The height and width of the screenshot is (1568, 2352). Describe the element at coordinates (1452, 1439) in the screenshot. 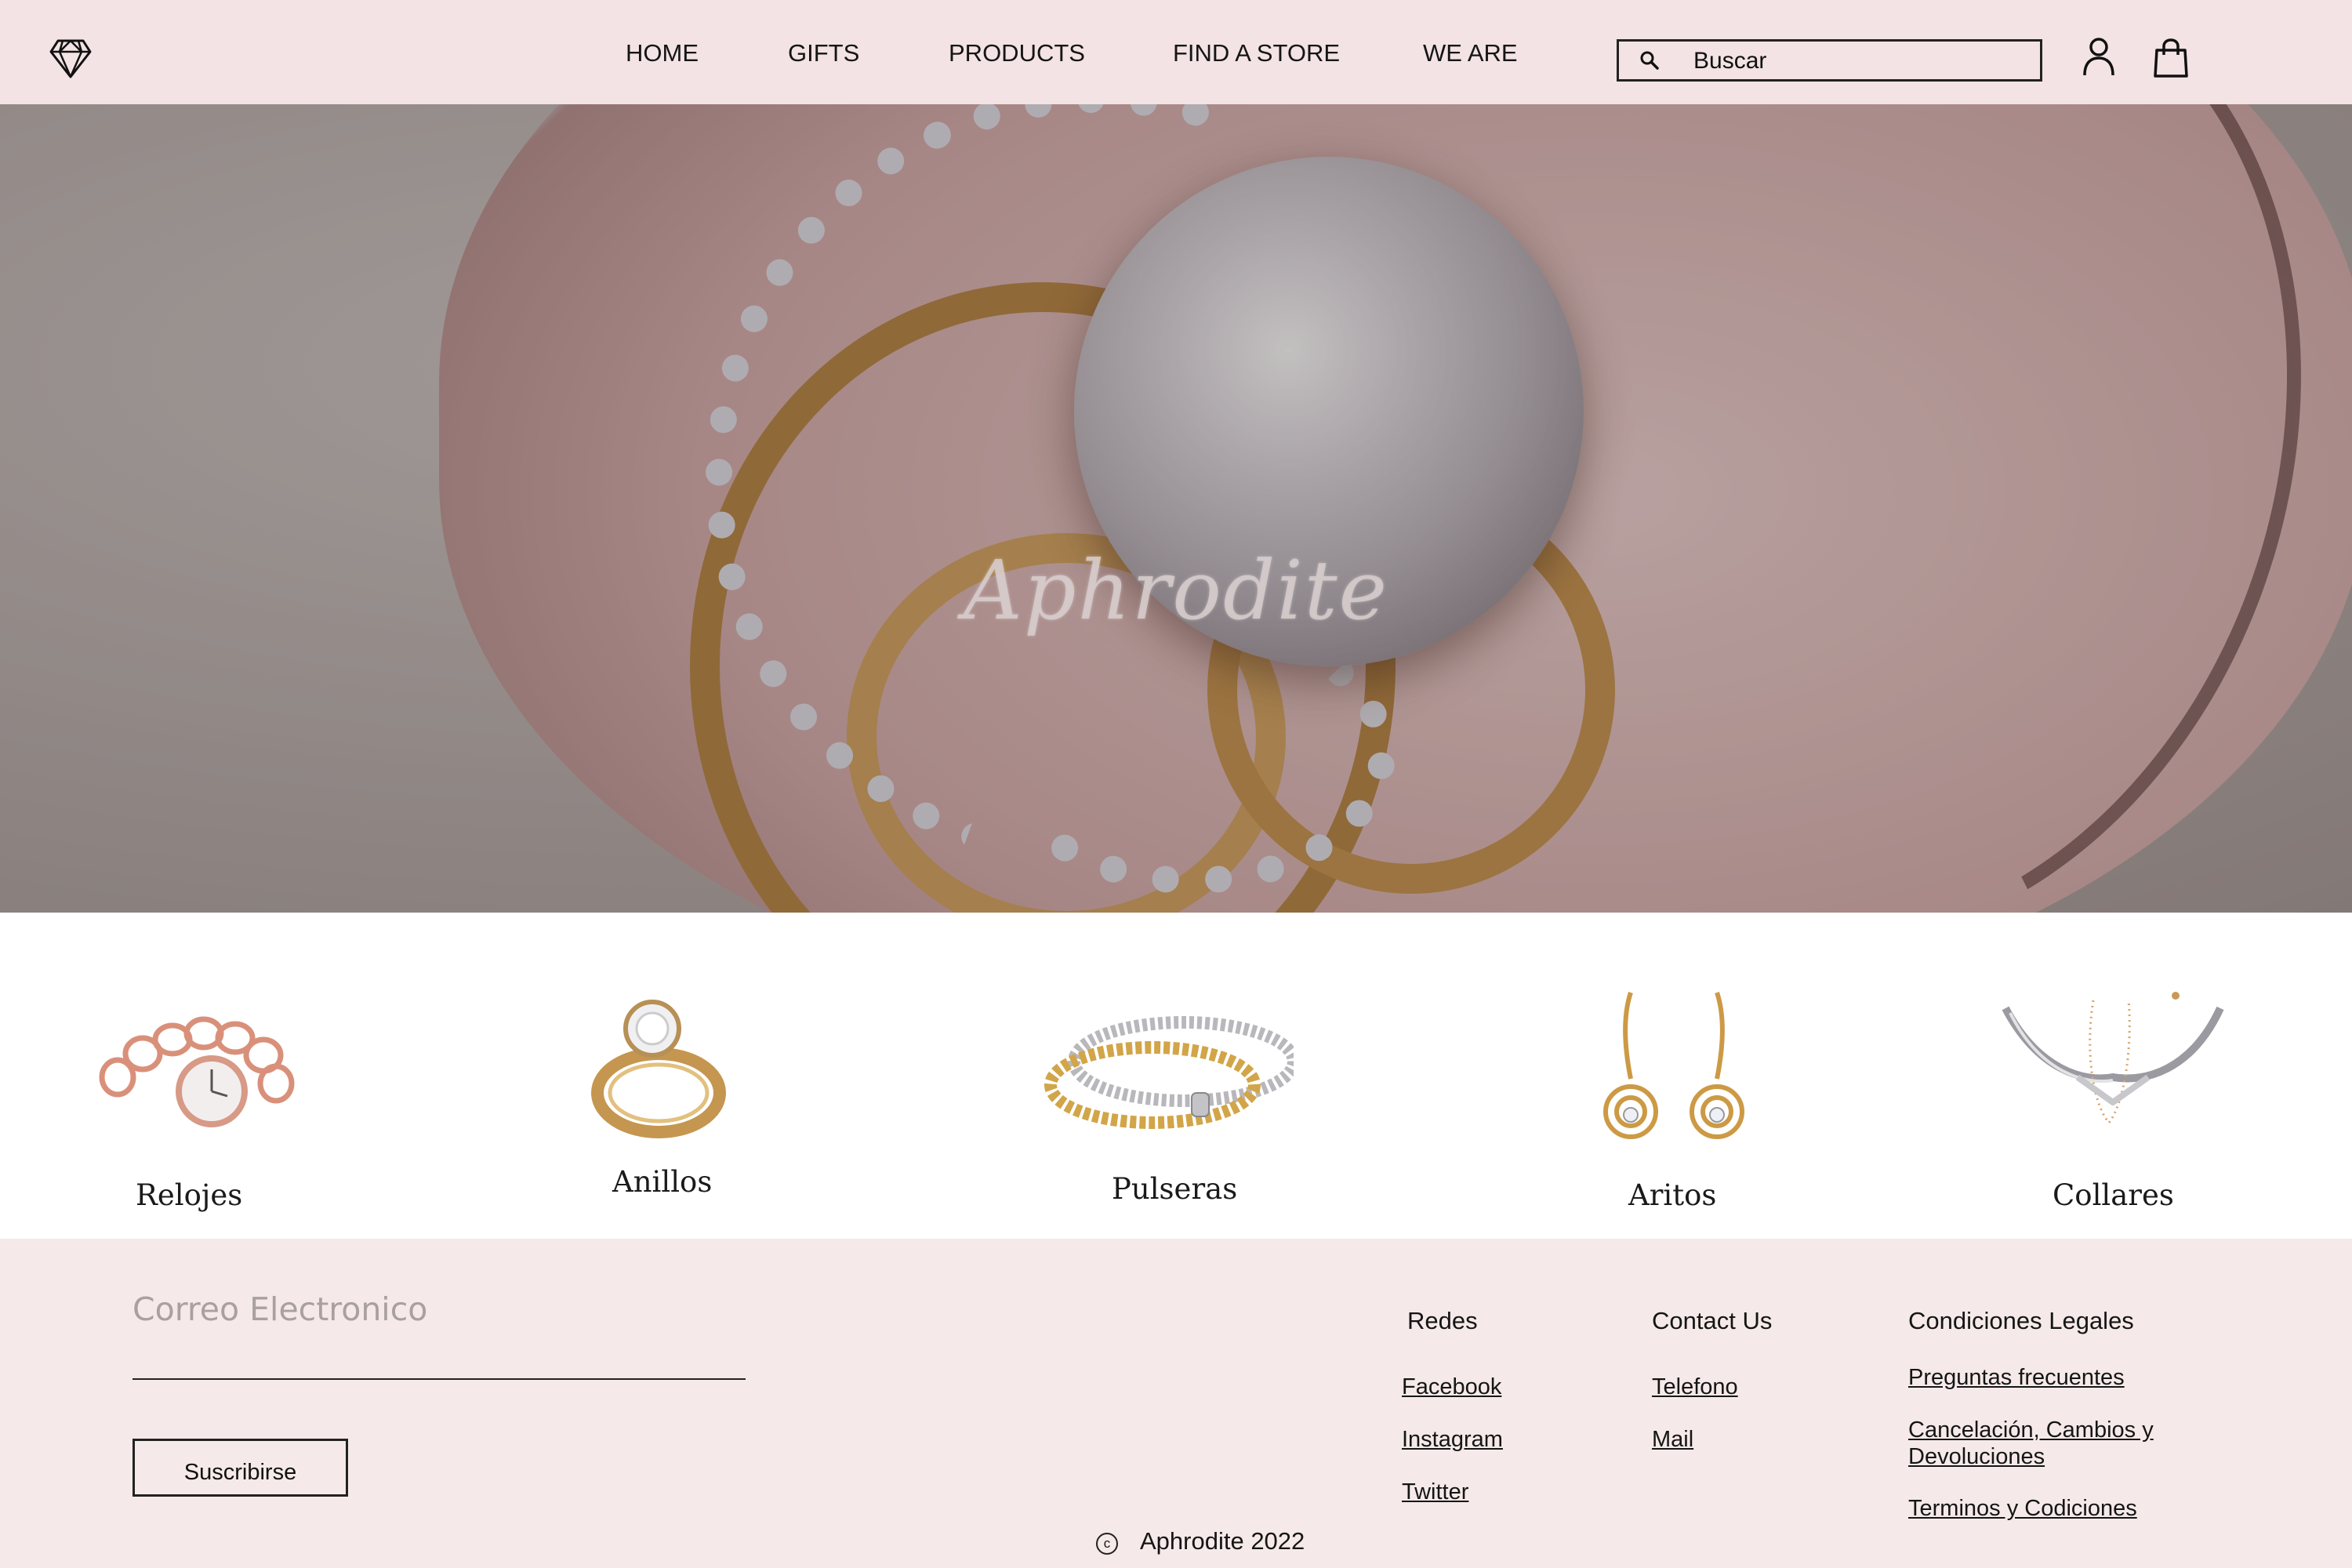

I see `footer-link-instagram: Instagram` at that location.